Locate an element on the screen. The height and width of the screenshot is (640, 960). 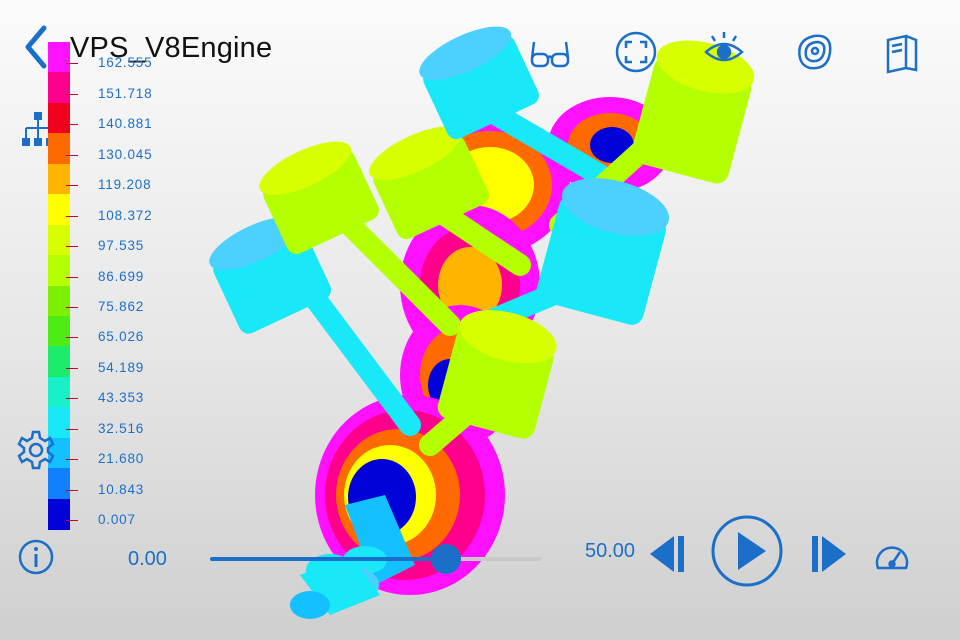
time-slider is located at coordinates (376, 559).